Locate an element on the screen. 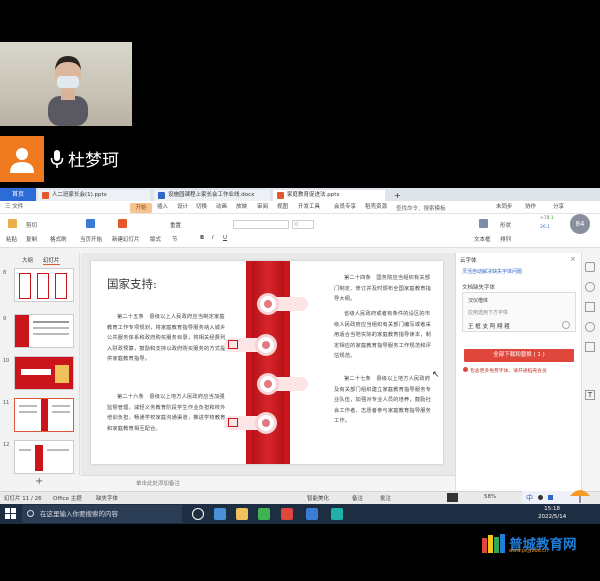 Image resolution: width=600 pixels, height=581 pixels. share-button: 分享 is located at coordinates (558, 207).